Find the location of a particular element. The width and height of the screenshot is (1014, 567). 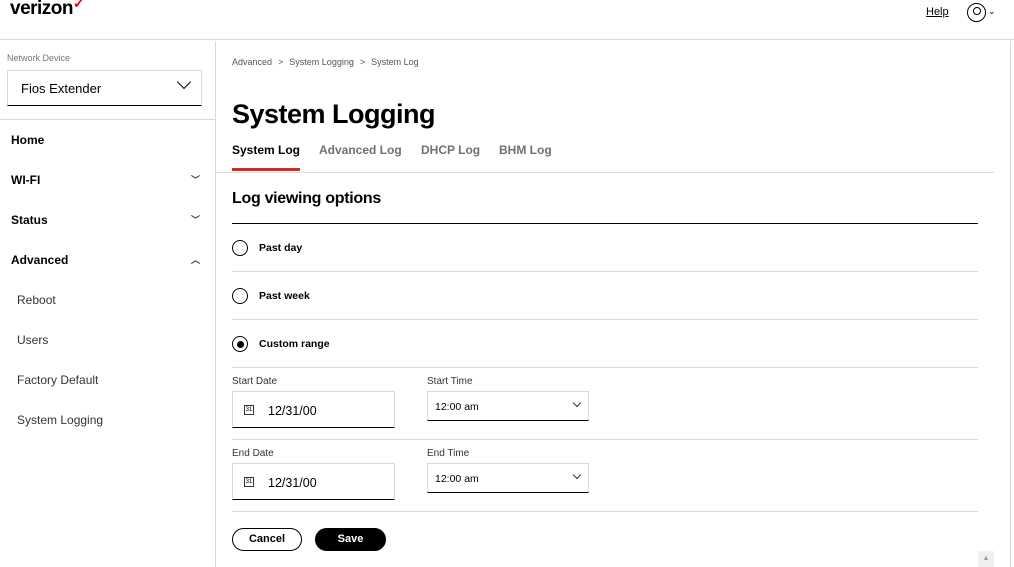

checkmark-icon: ✓ is located at coordinates (79, 5).